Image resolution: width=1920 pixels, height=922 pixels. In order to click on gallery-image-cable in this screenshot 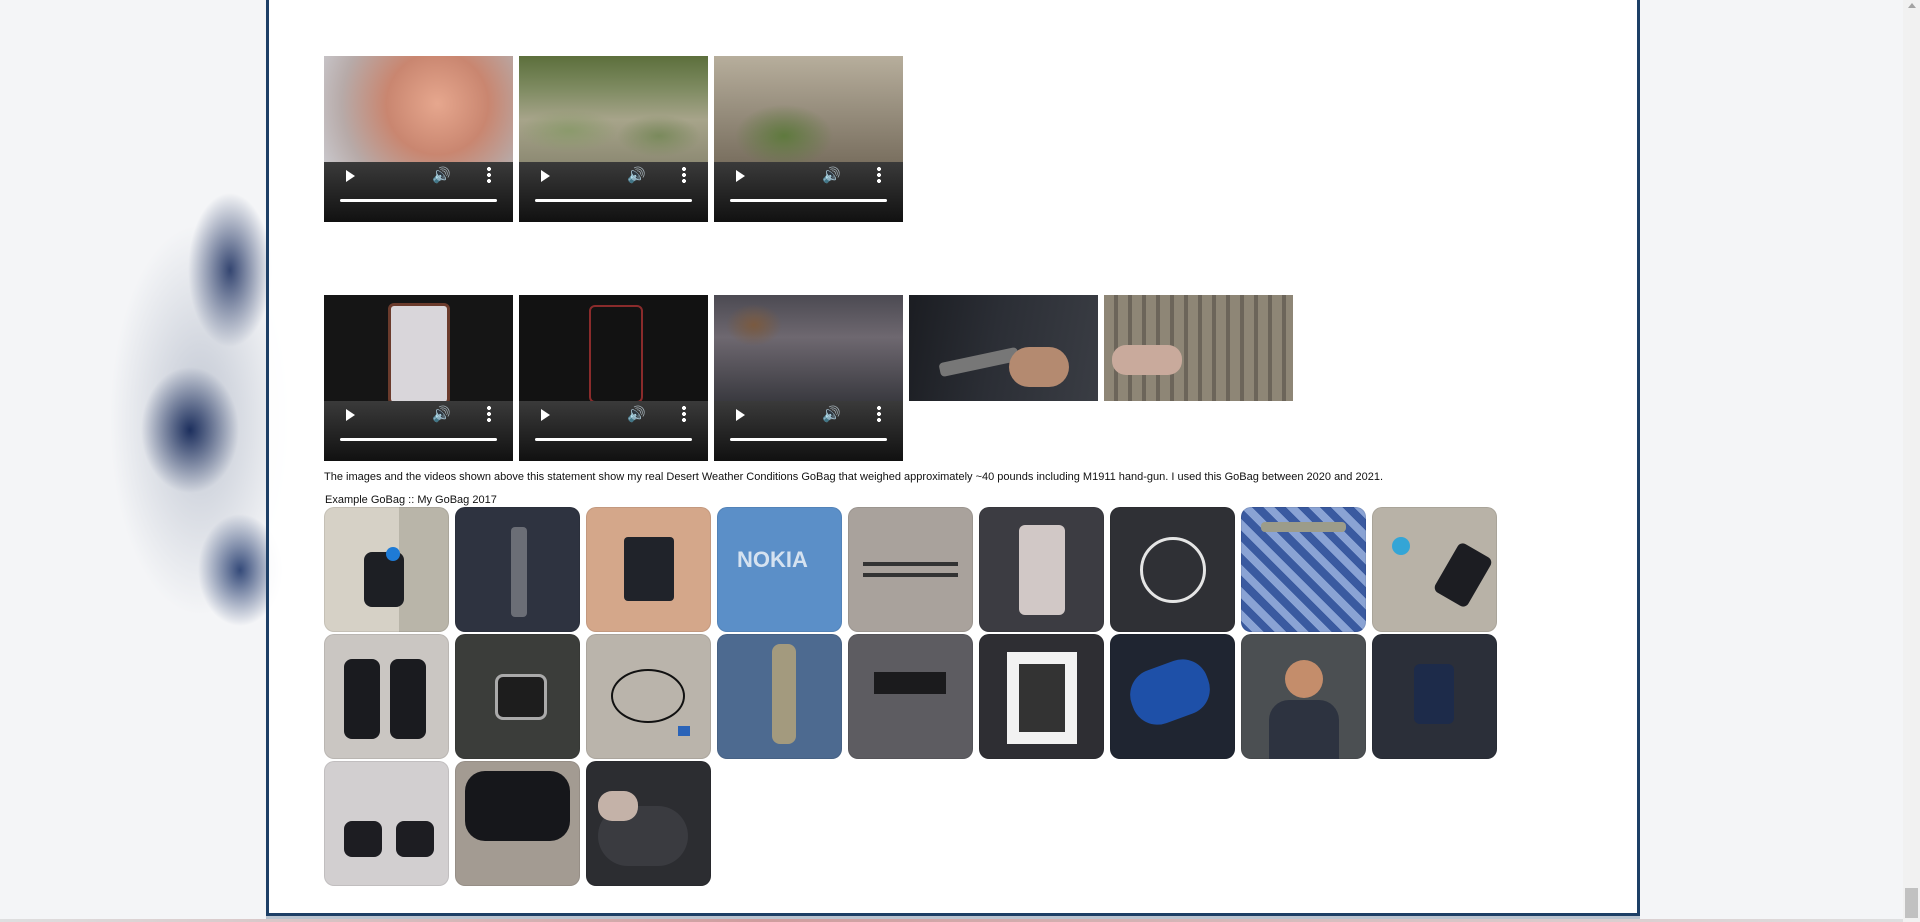, I will do `click(648, 696)`.